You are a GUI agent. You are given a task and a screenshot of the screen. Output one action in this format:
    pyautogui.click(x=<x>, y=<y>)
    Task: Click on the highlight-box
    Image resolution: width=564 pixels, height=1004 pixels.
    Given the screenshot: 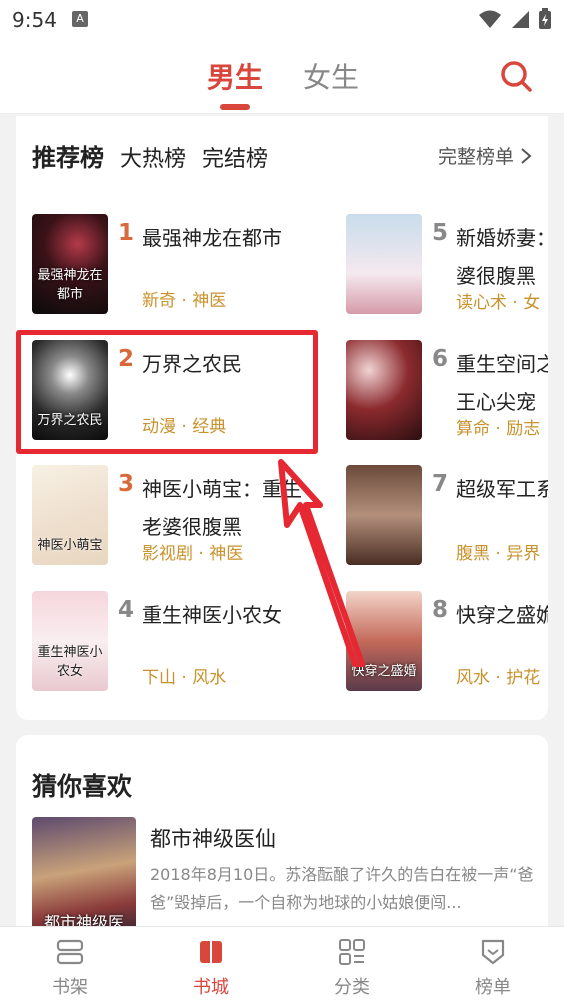 What is the action you would take?
    pyautogui.click(x=167, y=392)
    